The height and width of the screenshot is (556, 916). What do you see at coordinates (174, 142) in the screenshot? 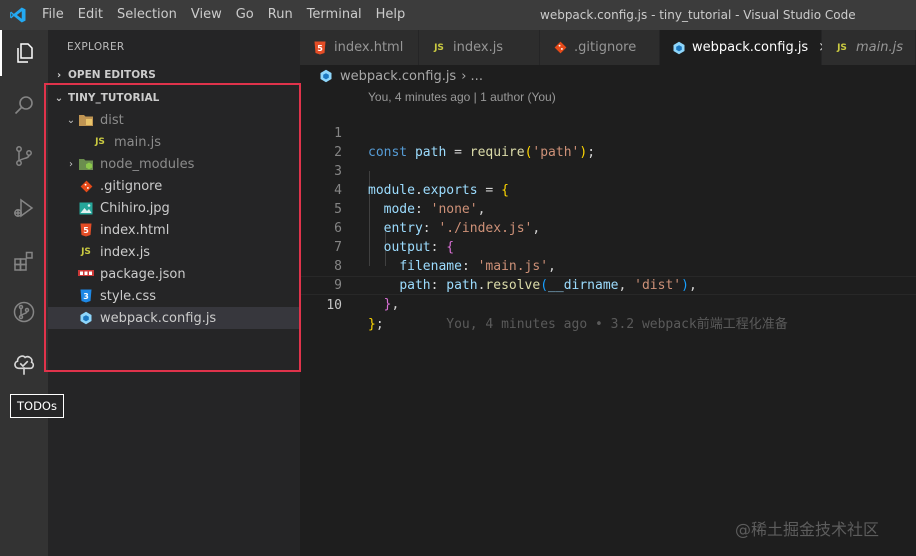
I see `tree-file-main-js: JS main.js` at bounding box center [174, 142].